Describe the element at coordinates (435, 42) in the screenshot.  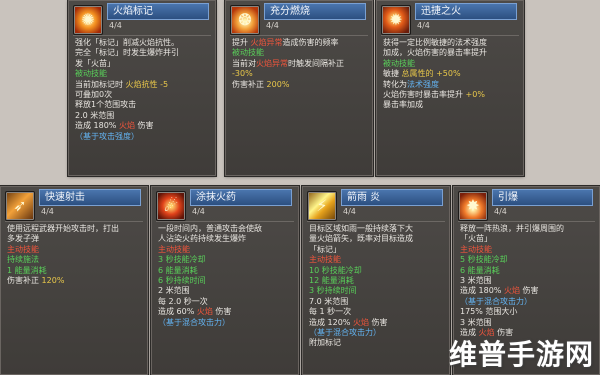
I see `text-segment: 获得一定比例敏捷的法术强度` at that location.